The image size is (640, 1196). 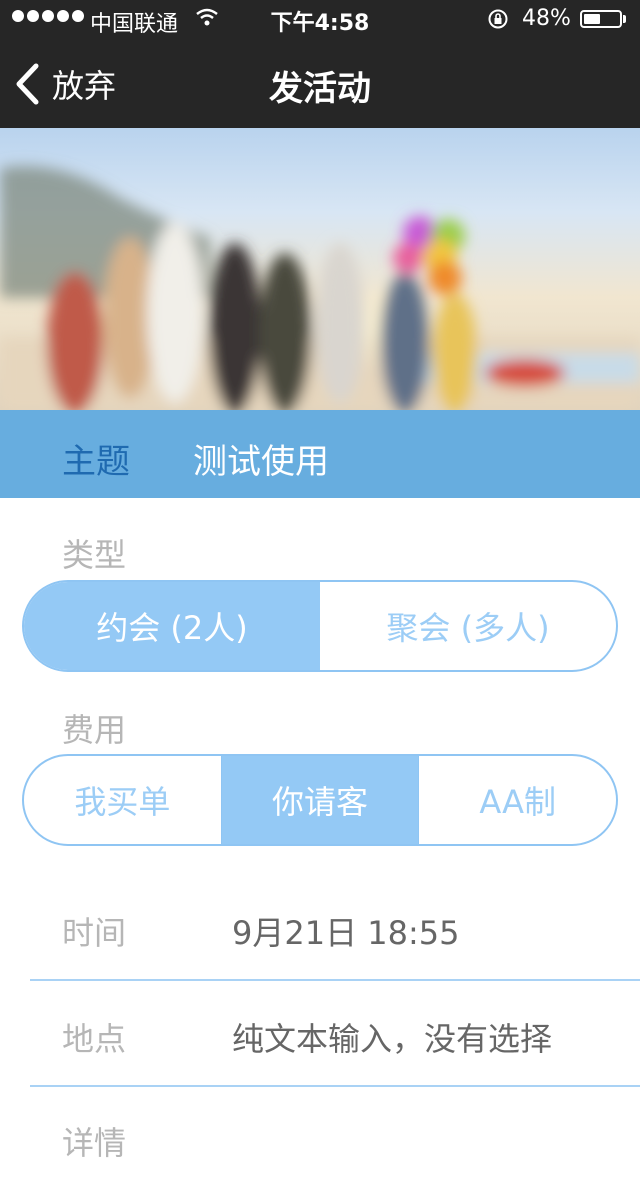 I want to click on place-row: 地点 纯文本输入，没有选择, so click(x=320, y=1037).